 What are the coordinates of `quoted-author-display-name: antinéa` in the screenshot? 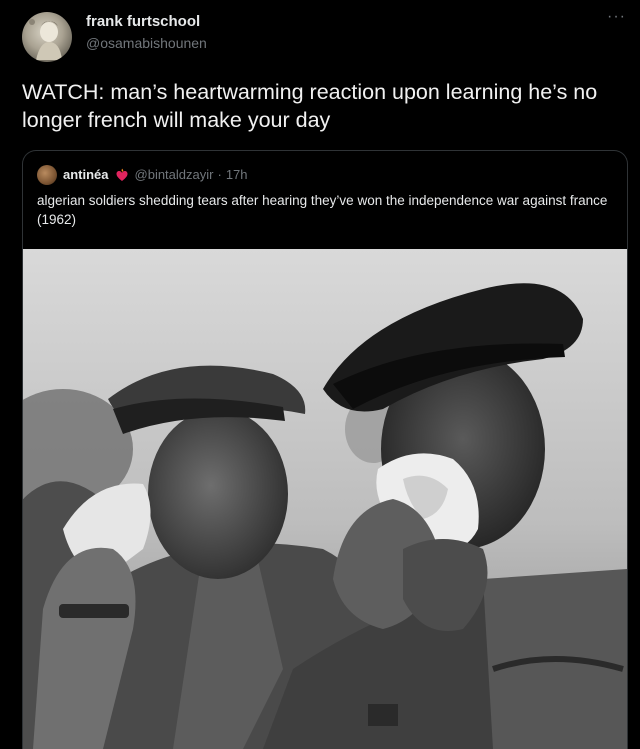 It's located at (86, 175).